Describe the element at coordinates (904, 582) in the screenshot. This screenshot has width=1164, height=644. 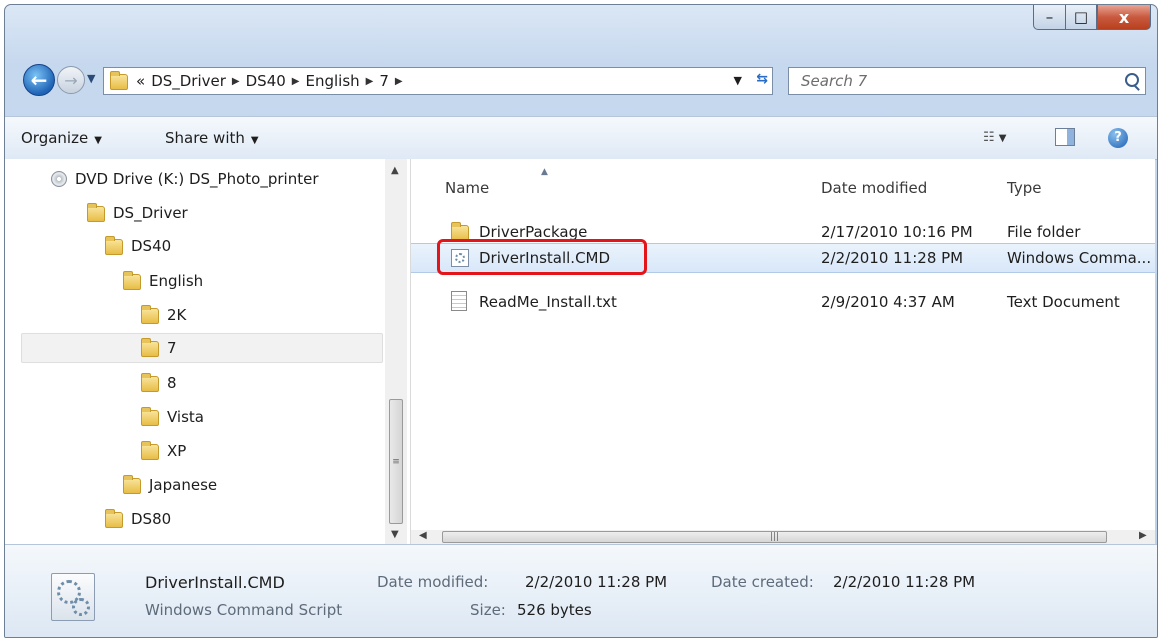
I see `details-date-created: 2/2/2010 11:28 PM` at that location.